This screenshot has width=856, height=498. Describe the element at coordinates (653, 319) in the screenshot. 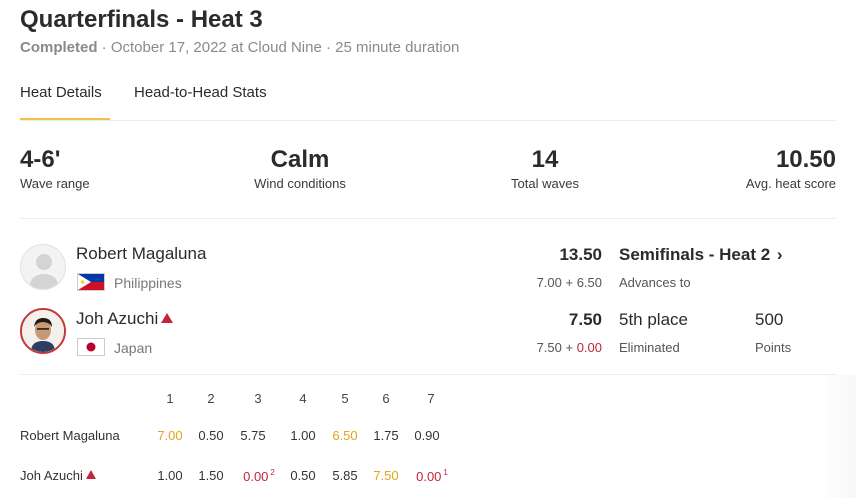

I see `final-placing: 5th place` at that location.